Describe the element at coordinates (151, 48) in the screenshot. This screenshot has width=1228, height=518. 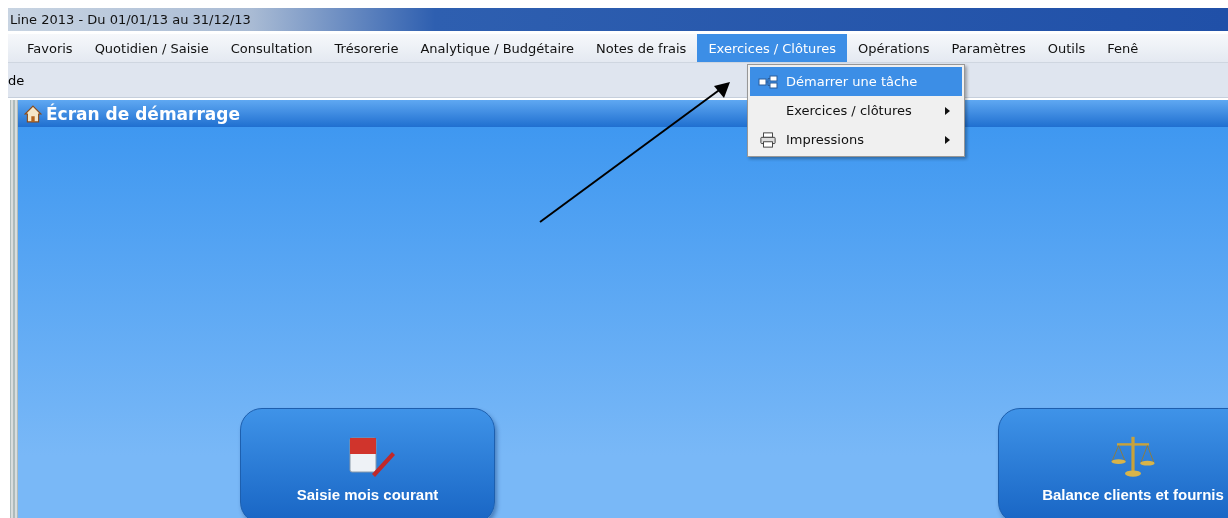
I see `menu-item: Quotidien / Saisie` at that location.